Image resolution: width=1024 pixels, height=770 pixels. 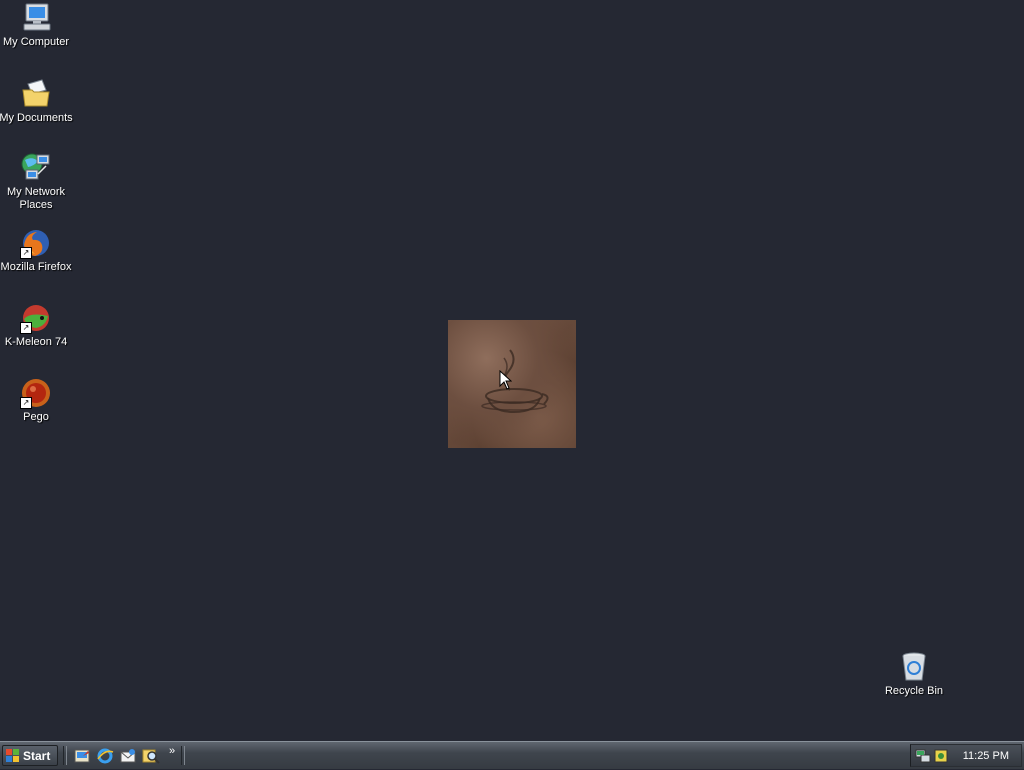 I want to click on wallpaper-tile, so click(x=512, y=384).